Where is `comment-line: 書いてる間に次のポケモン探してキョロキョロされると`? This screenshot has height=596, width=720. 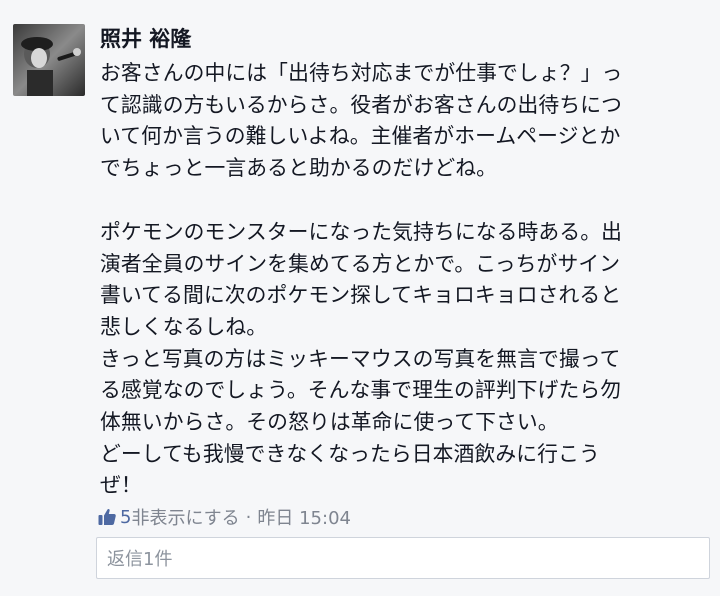 comment-line: 書いてる間に次のポケモン探してキョロキョロされると is located at coordinates (361, 295).